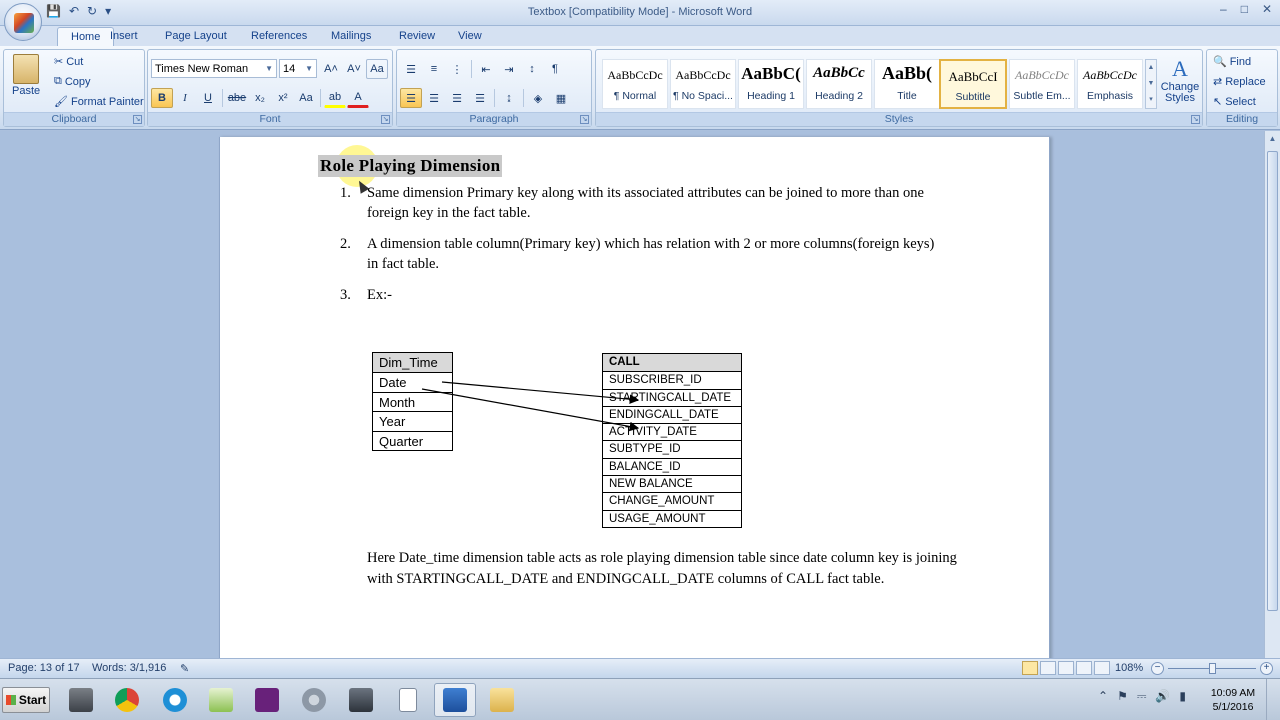 The height and width of the screenshot is (720, 1280). I want to click on subscript-button: x₂, so click(260, 98).